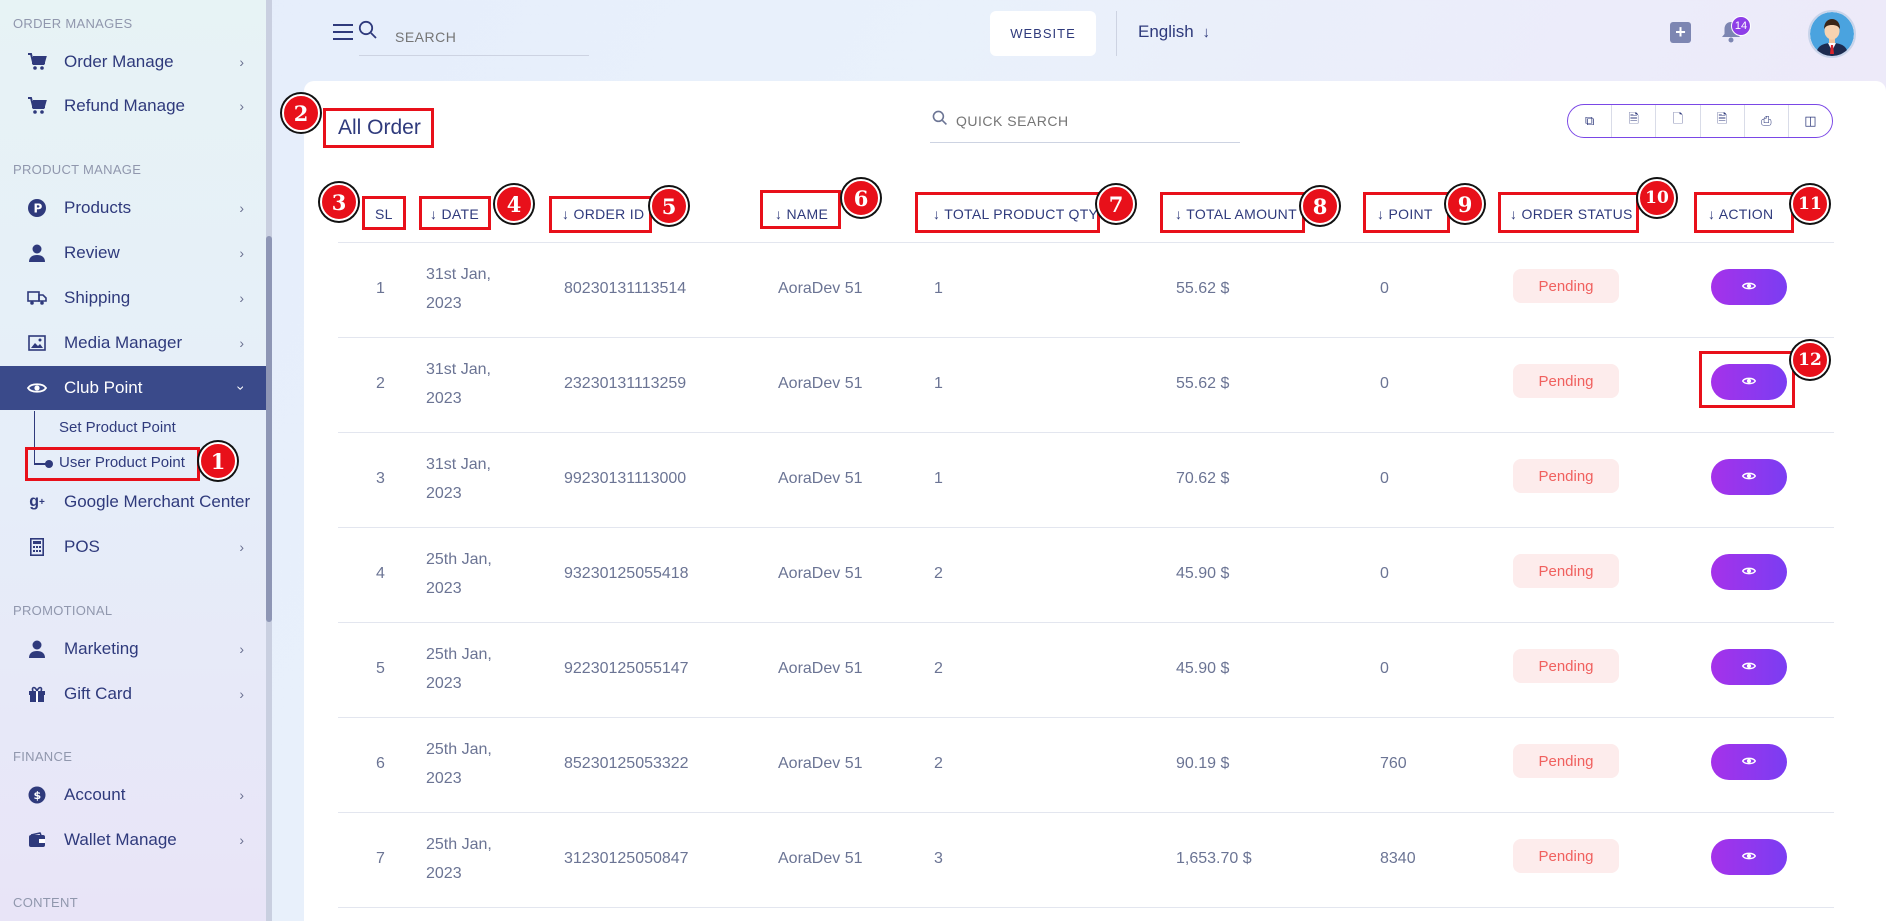 The height and width of the screenshot is (921, 1886). I want to click on sidebar-item-pos: POS ›, so click(133, 547).